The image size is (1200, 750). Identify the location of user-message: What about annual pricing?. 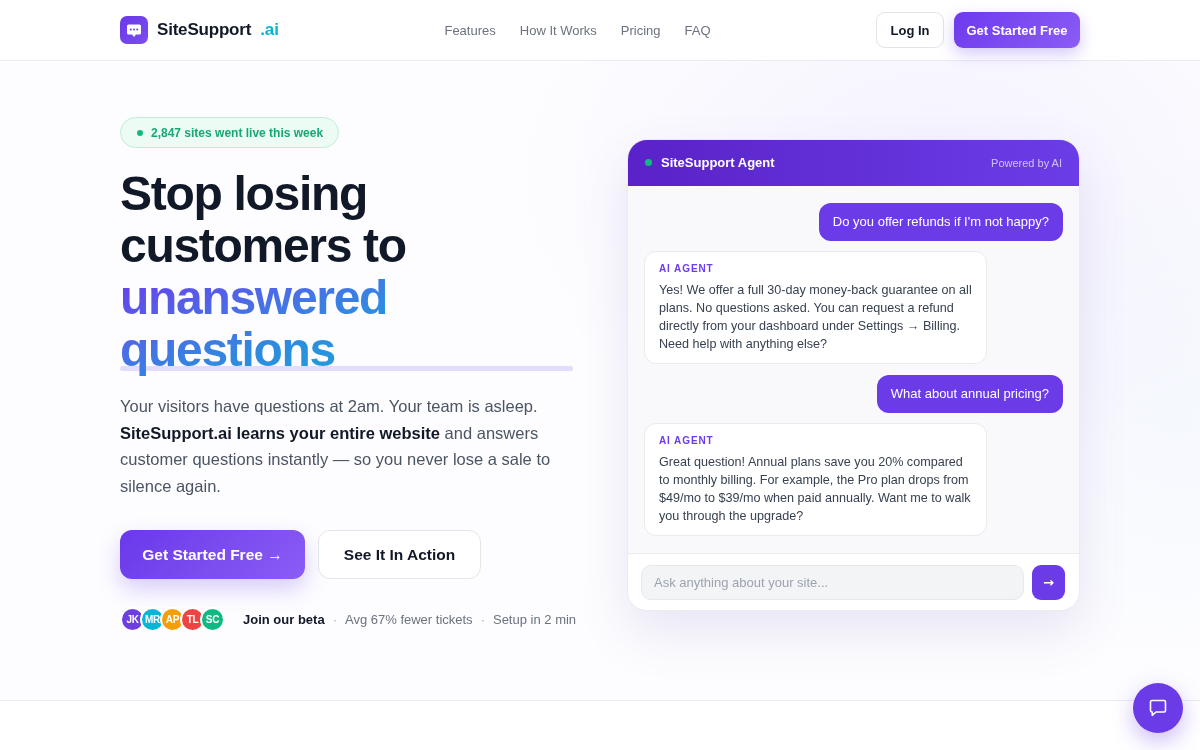
(969, 393).